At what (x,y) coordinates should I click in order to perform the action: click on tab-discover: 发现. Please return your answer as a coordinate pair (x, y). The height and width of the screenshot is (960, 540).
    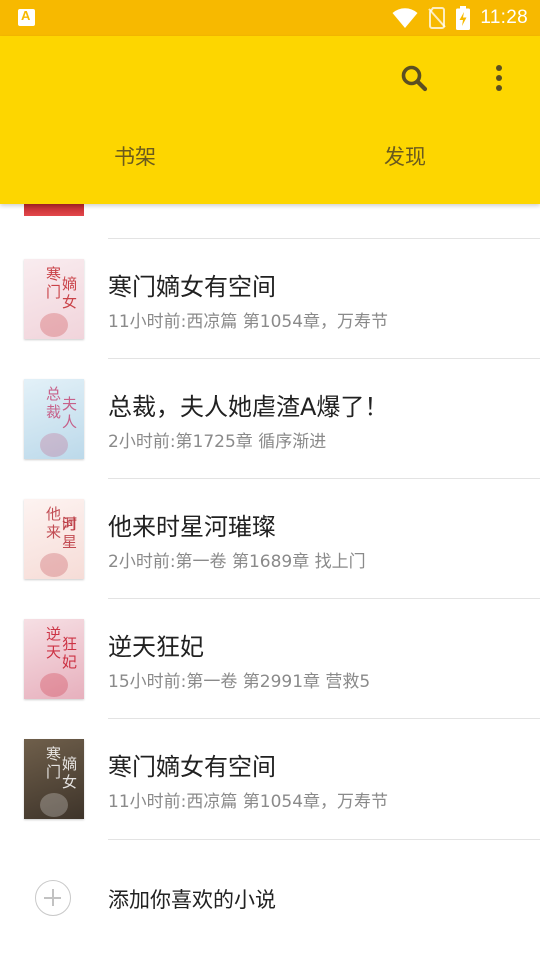
    Looking at the image, I should click on (405, 156).